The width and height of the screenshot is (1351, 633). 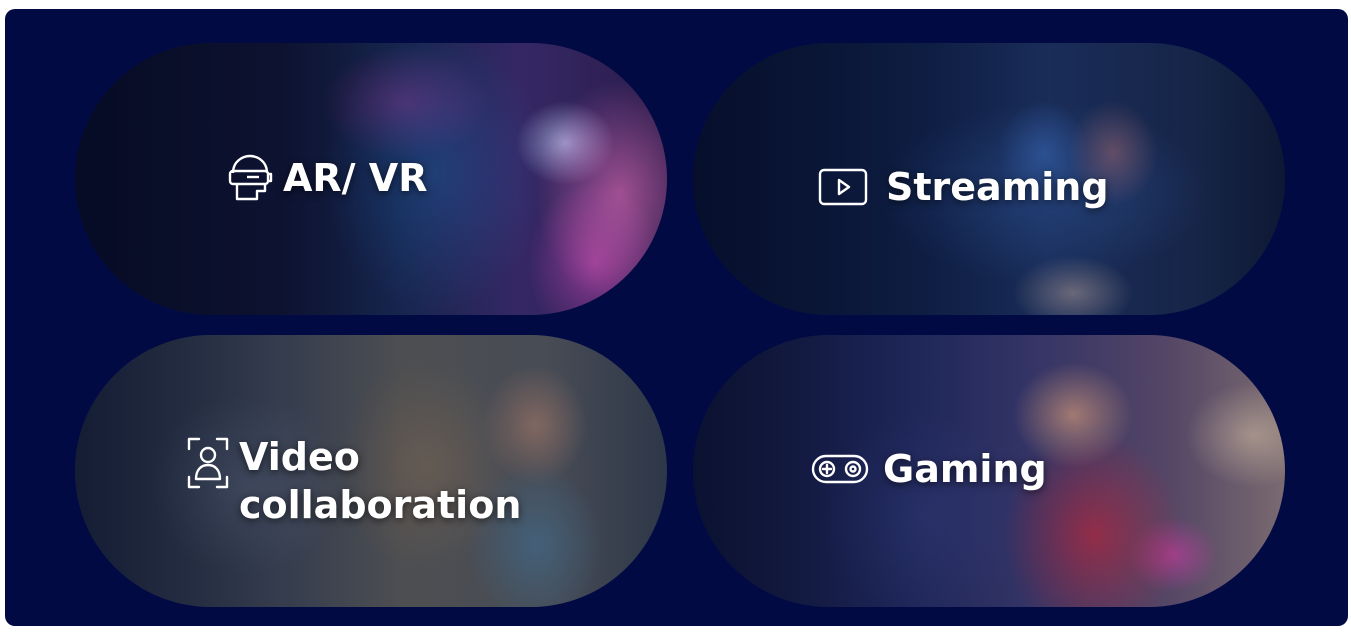 I want to click on video-collaboration-label-line2: collaboration, so click(x=380, y=505).